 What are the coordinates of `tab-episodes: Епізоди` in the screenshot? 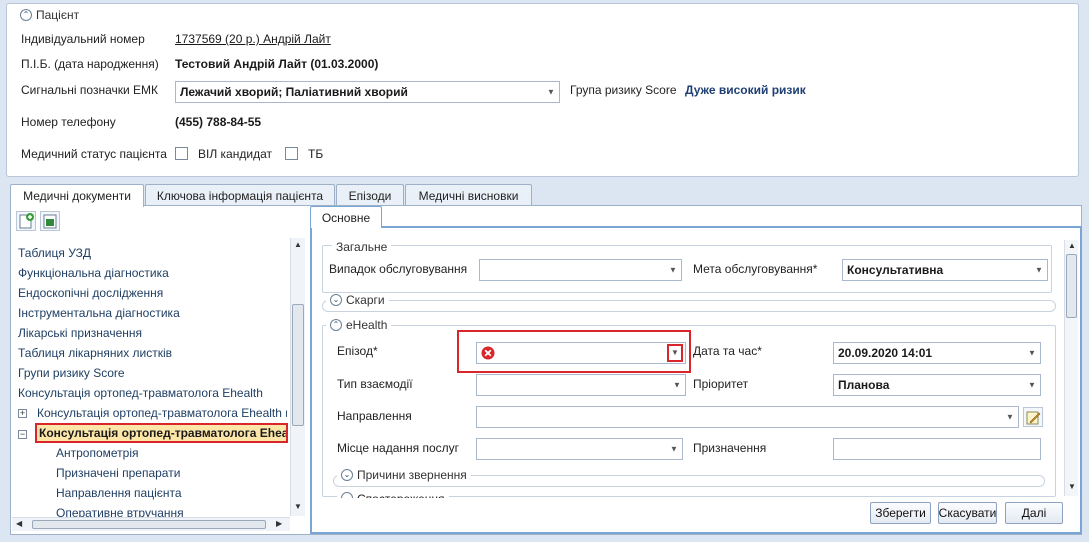 It's located at (370, 195).